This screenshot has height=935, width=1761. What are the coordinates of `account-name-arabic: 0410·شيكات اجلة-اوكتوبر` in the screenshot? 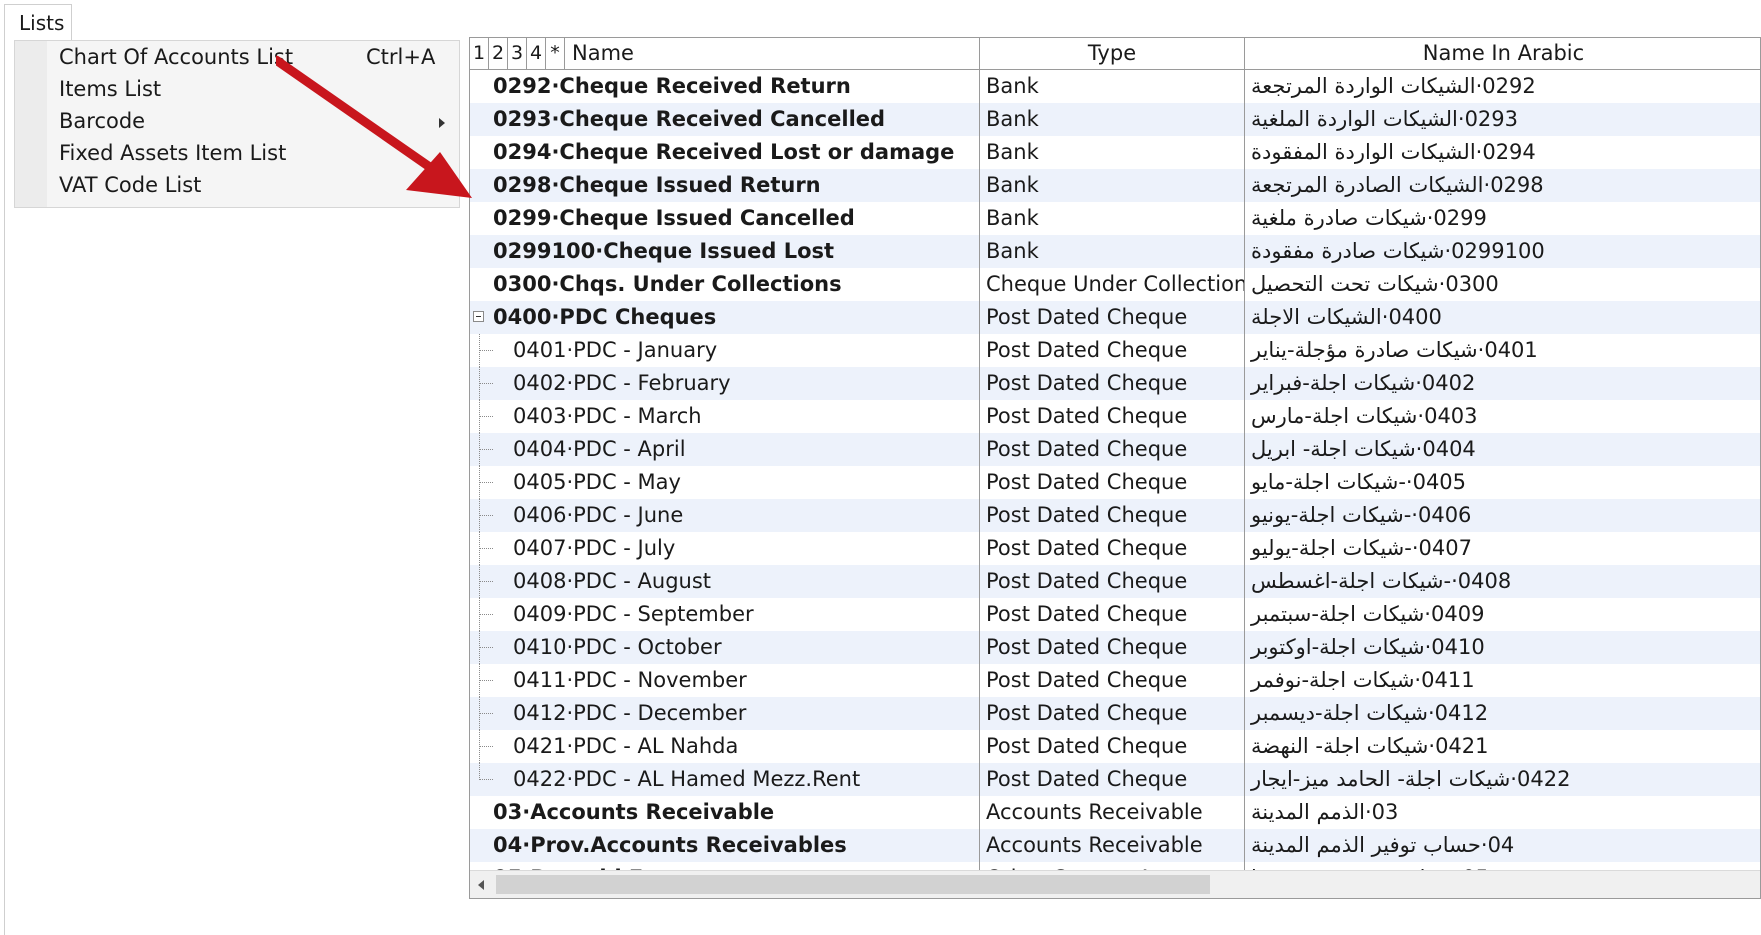 It's located at (1368, 647).